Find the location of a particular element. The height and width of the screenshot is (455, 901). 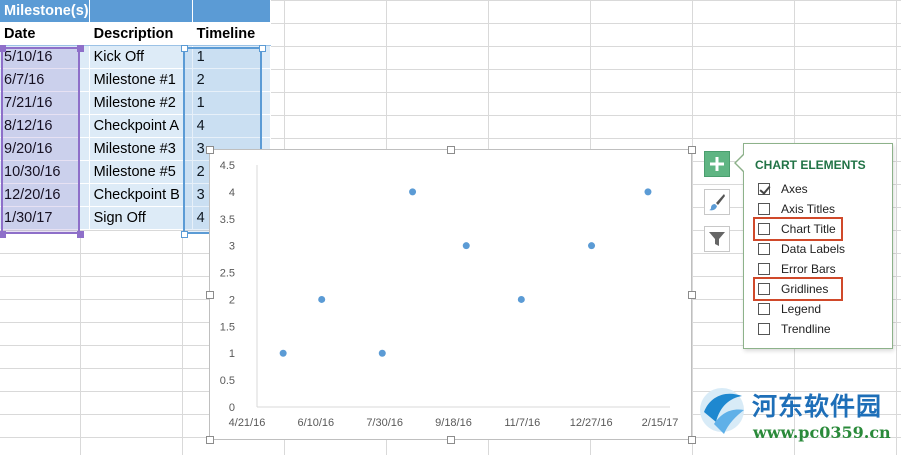

x-tick-label: 6/10/16 is located at coordinates (315, 423).